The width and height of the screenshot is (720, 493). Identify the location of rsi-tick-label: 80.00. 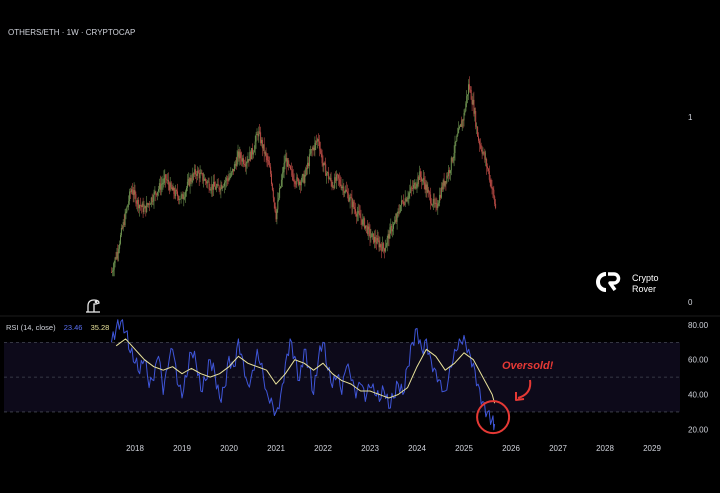
(698, 325).